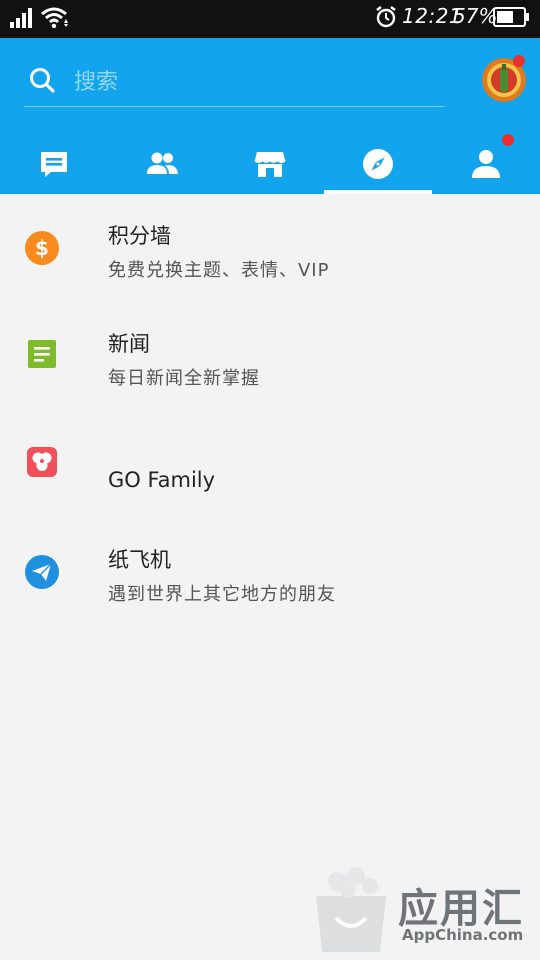 The width and height of the screenshot is (540, 960). Describe the element at coordinates (386, 17) in the screenshot. I see `alarm-icon` at that location.